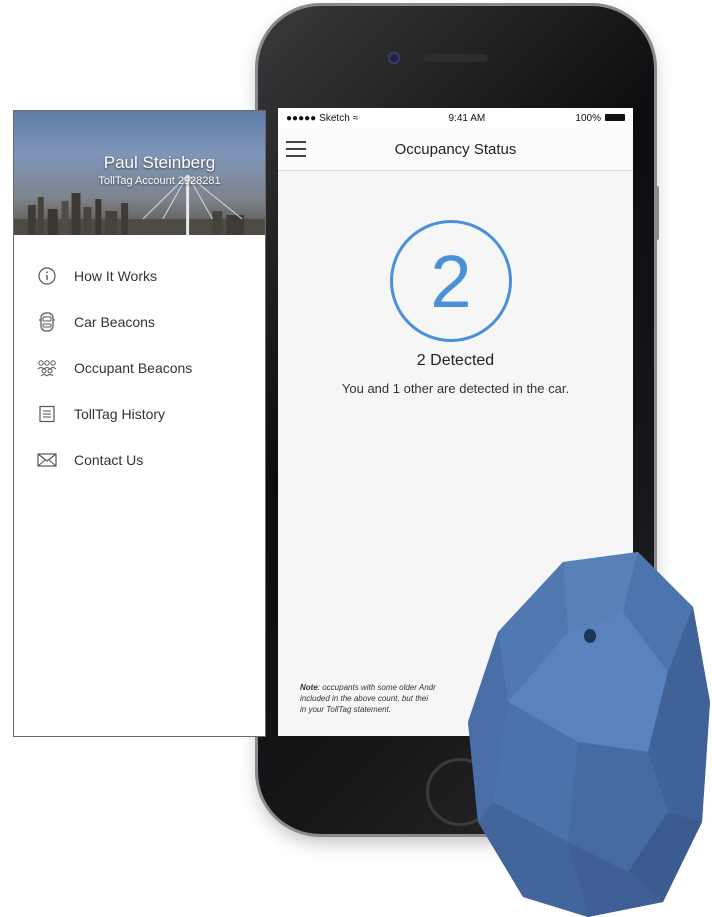  Describe the element at coordinates (656, 213) in the screenshot. I see `side-button` at that location.